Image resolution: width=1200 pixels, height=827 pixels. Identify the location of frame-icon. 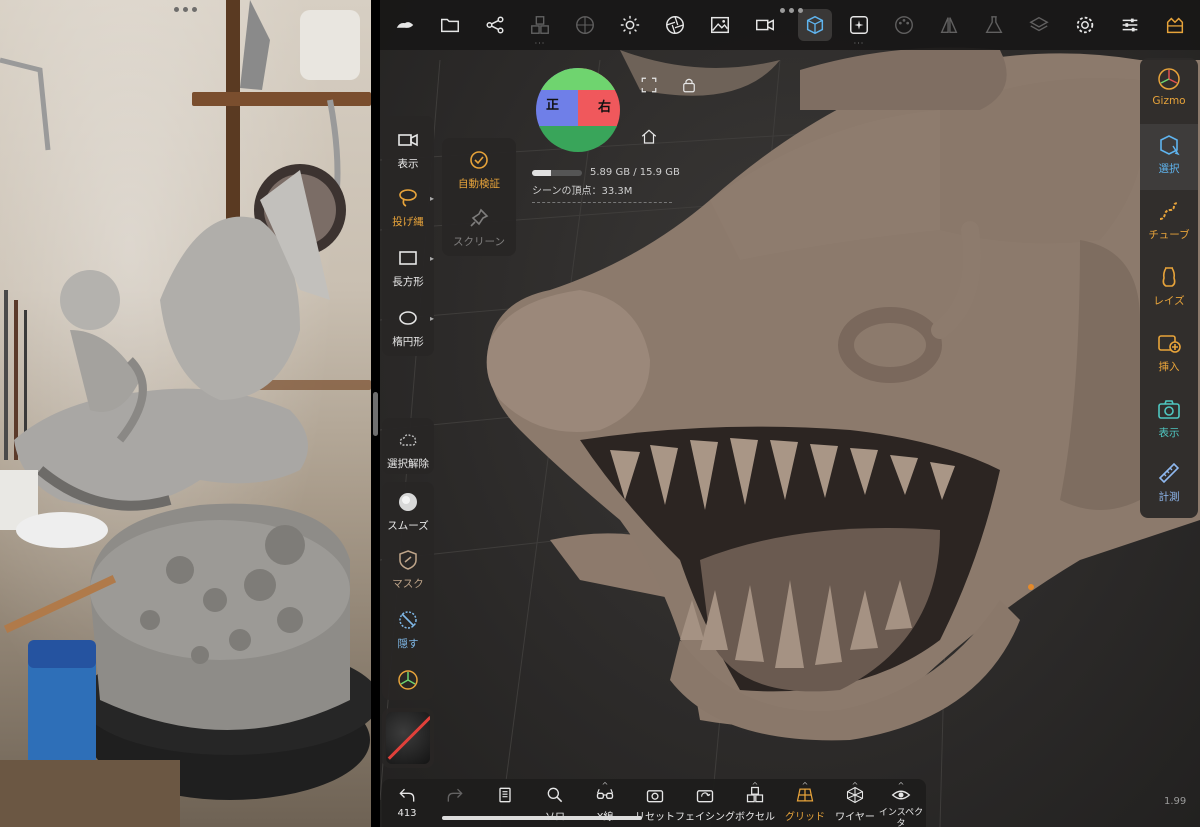
(649, 85).